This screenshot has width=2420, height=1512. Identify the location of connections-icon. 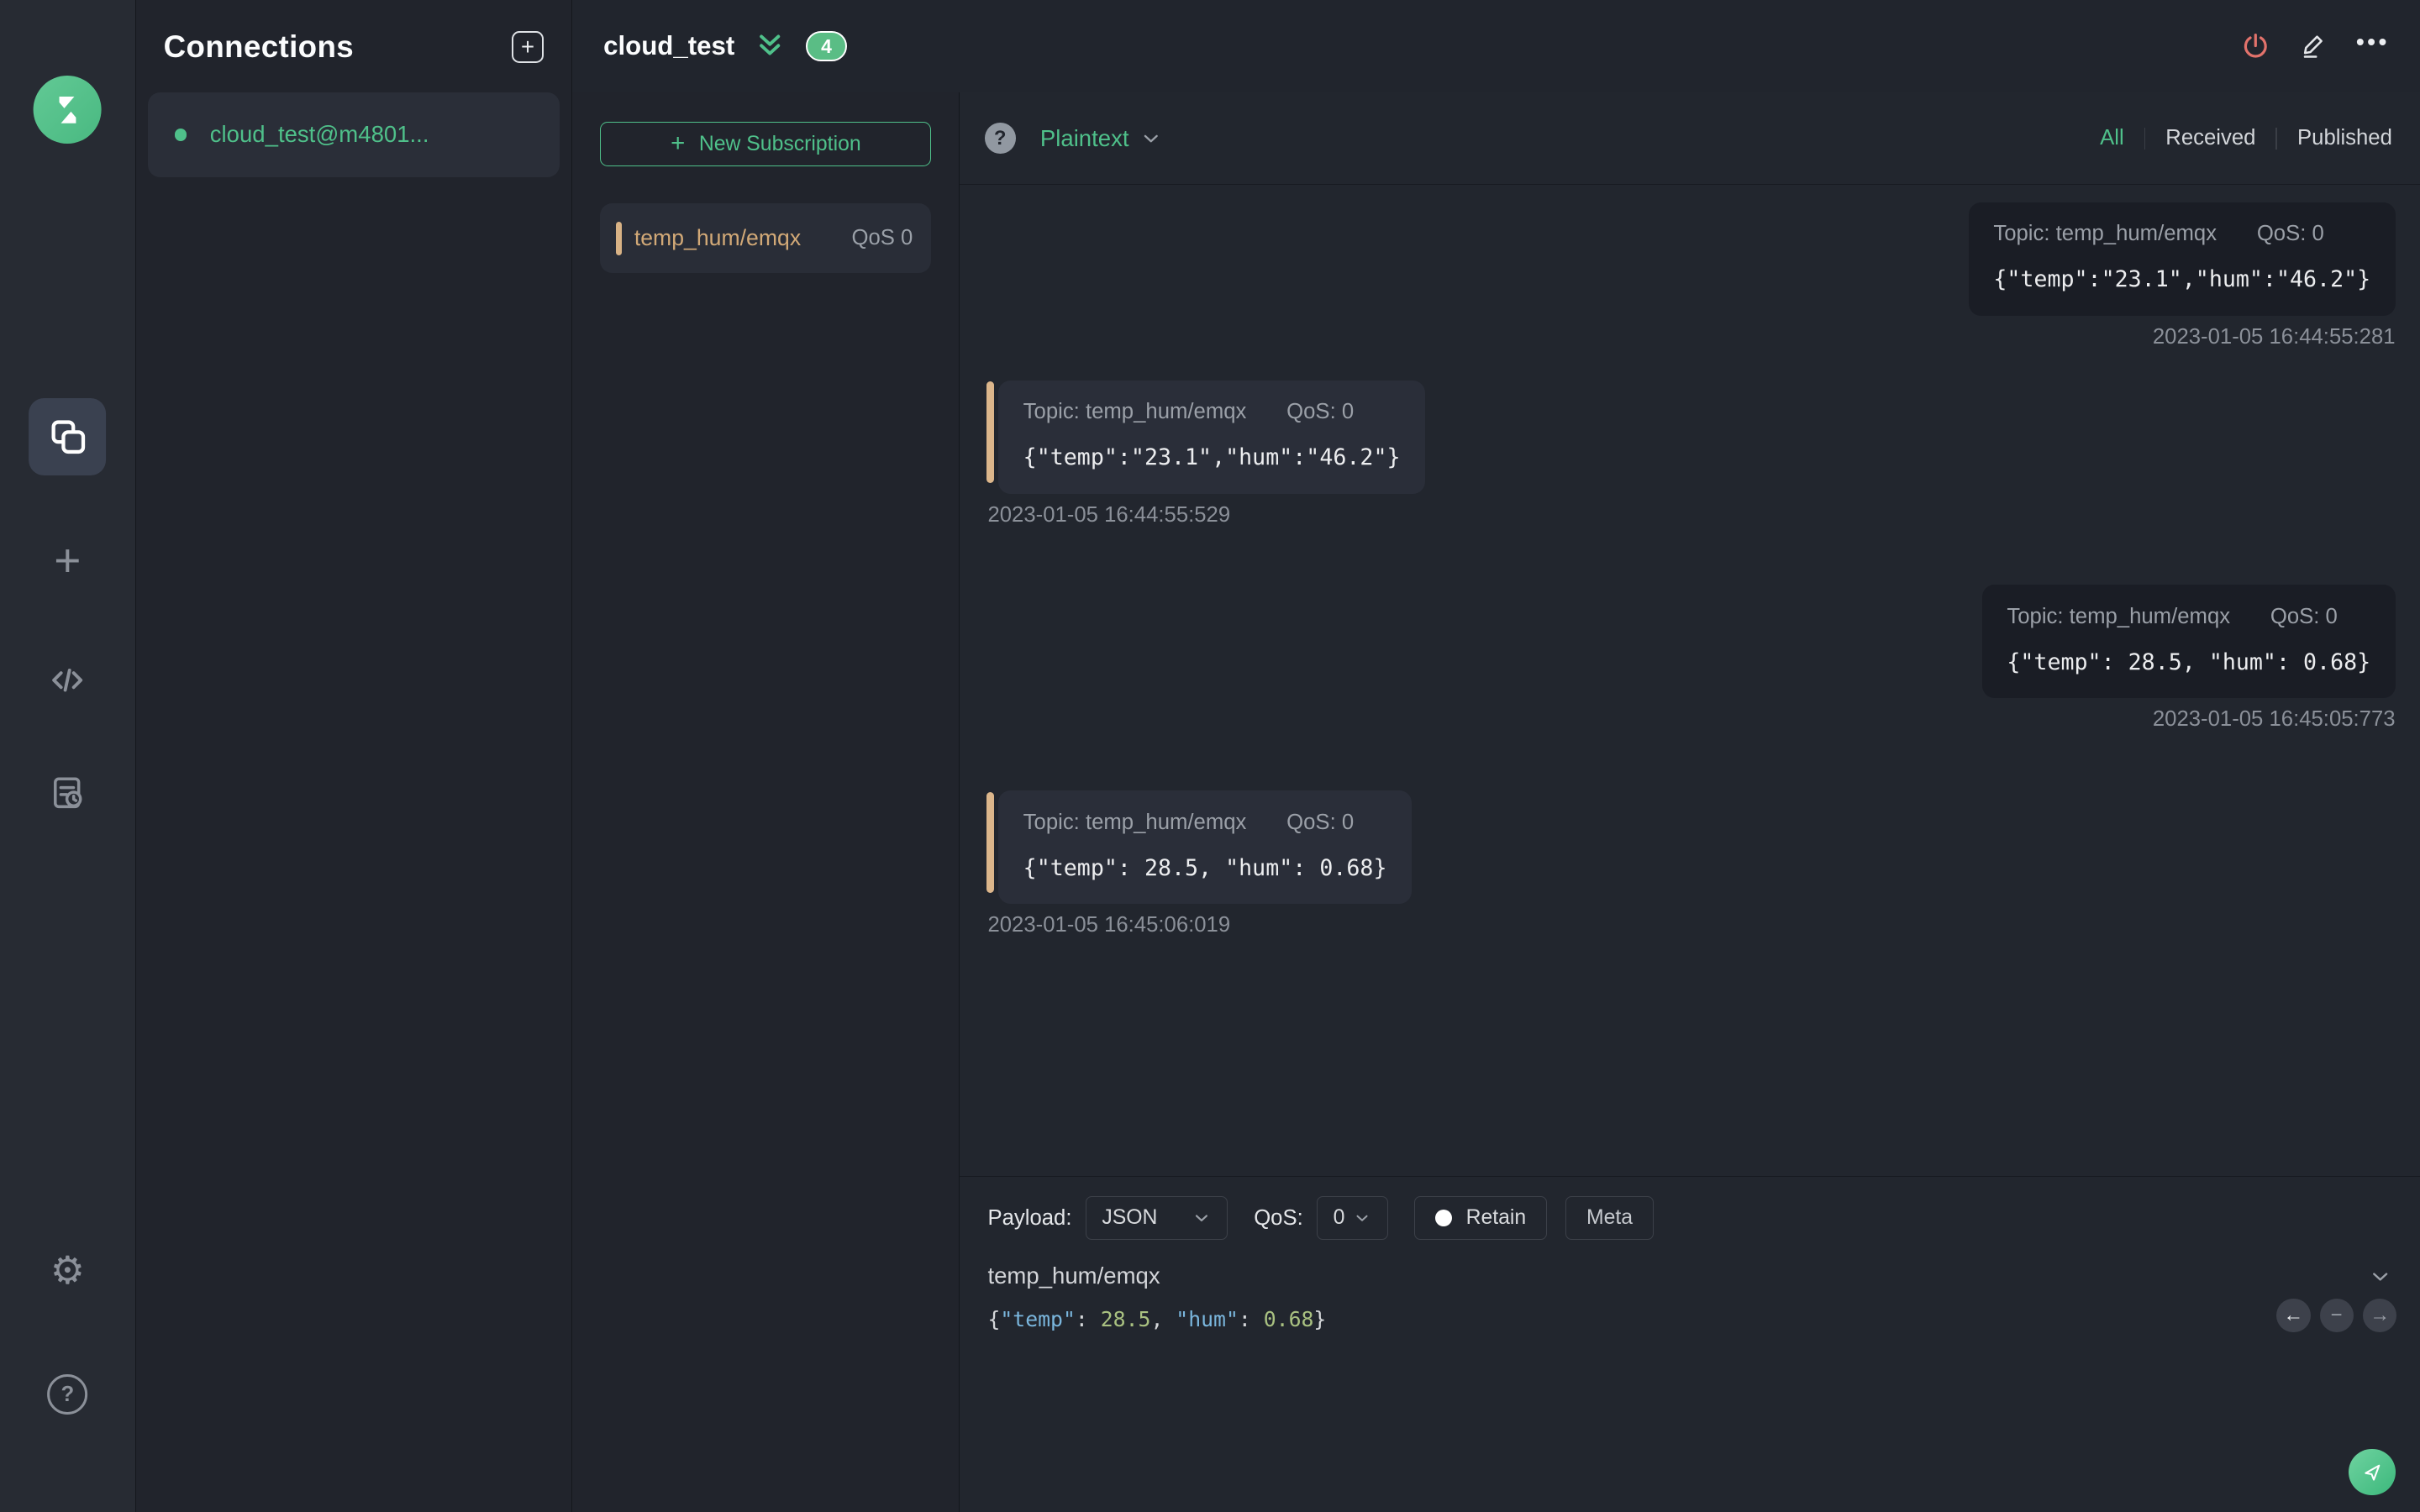
(68, 437).